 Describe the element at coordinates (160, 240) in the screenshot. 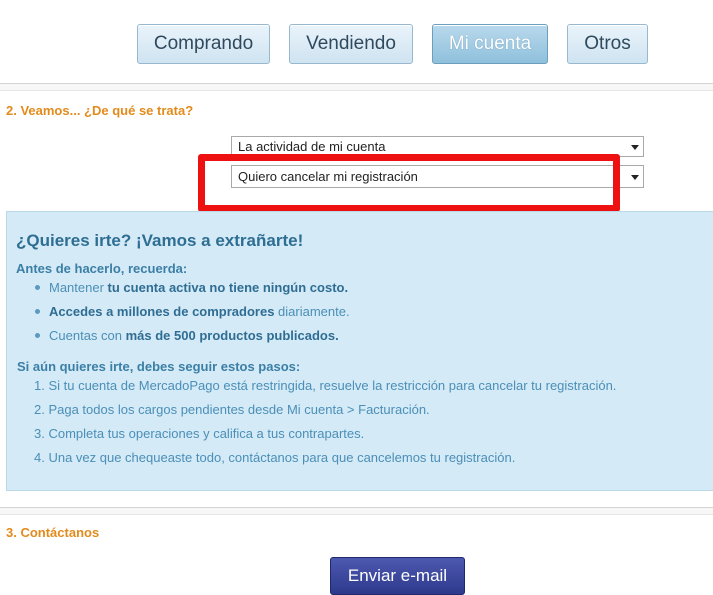

I see `info-heading: ¿Quieres irte? ¡Vamos a extrañarte!` at that location.